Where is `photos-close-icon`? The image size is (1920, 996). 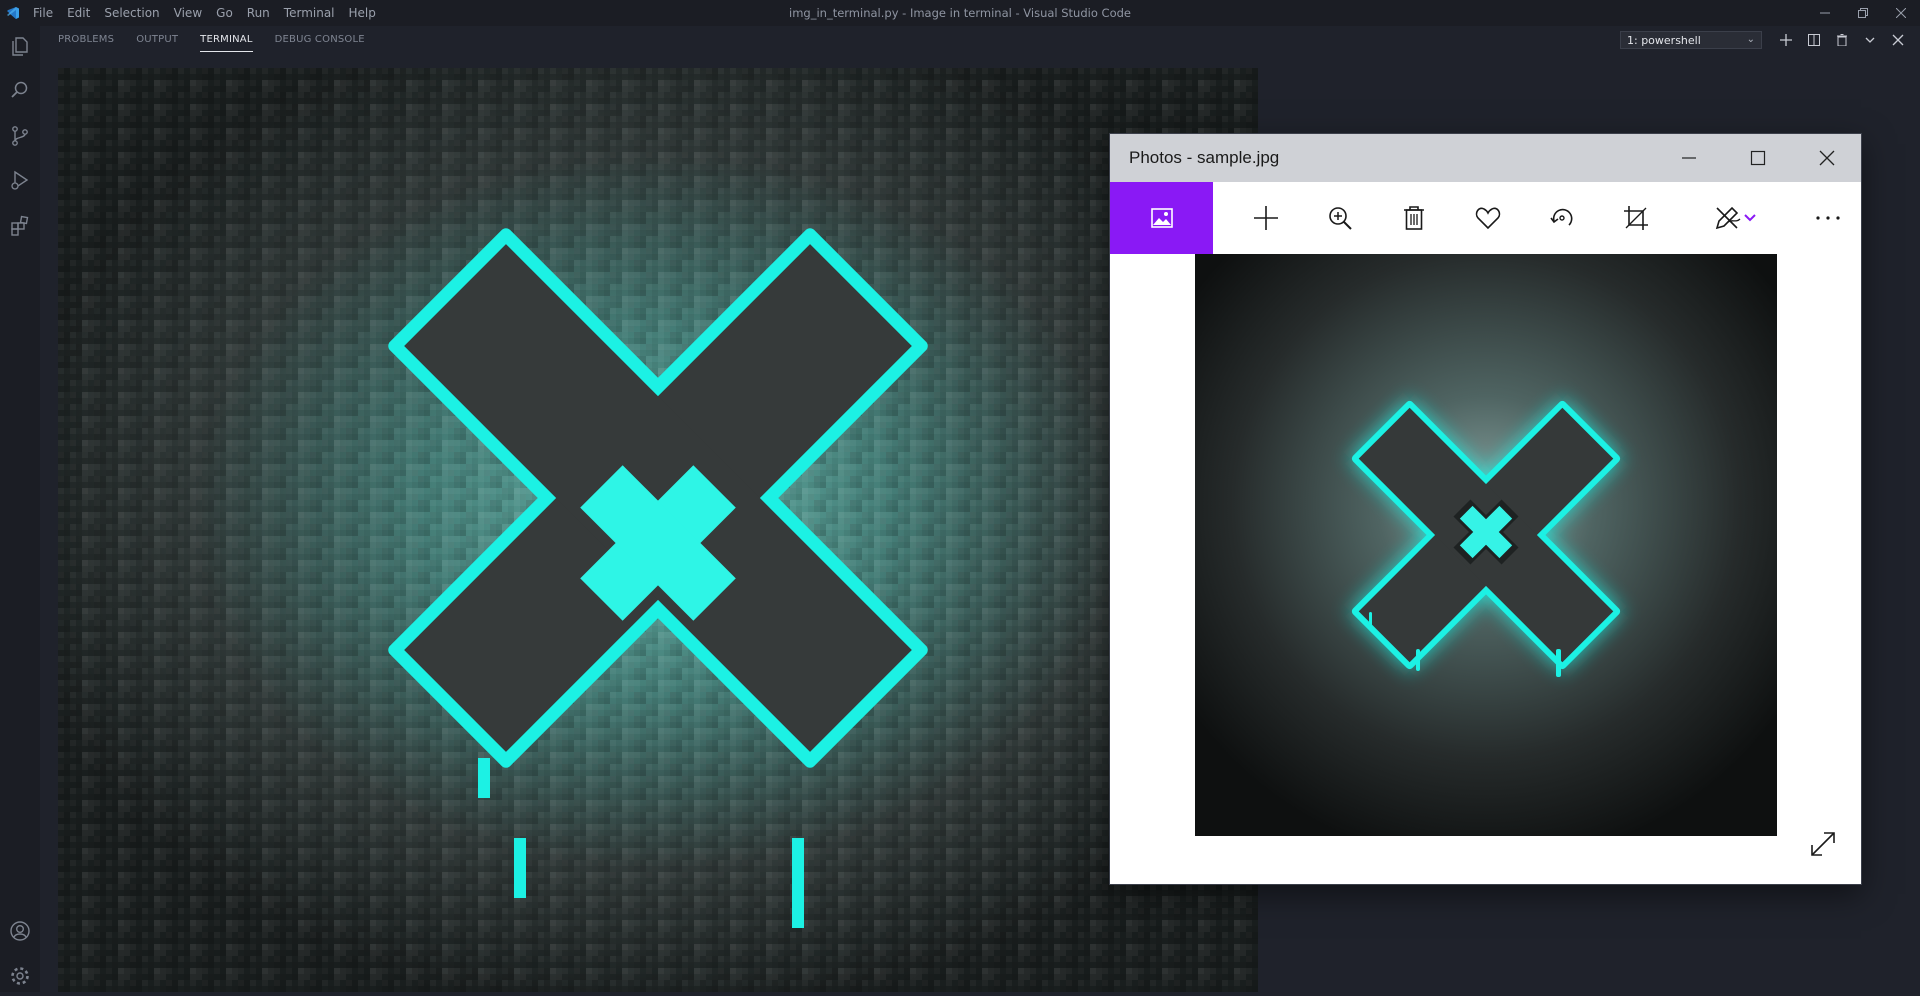 photos-close-icon is located at coordinates (1826, 158).